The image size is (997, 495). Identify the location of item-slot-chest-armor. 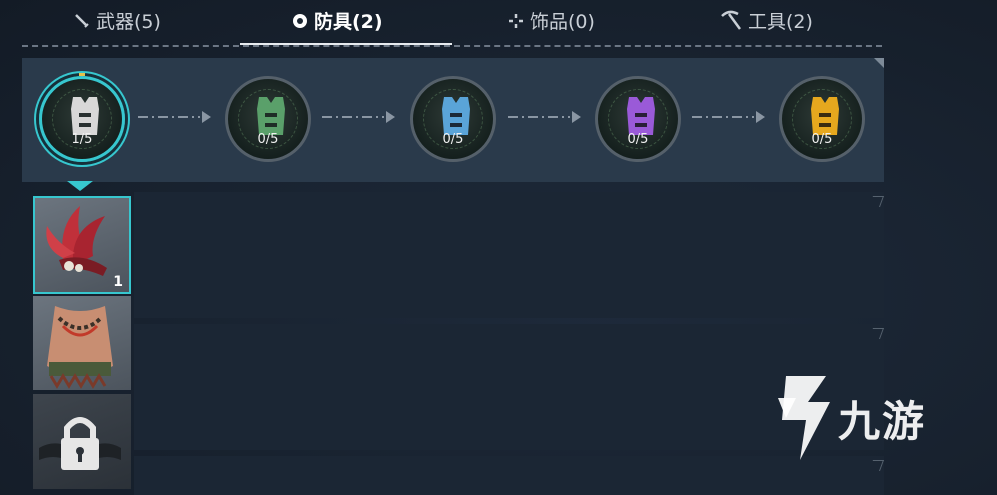
(82, 343).